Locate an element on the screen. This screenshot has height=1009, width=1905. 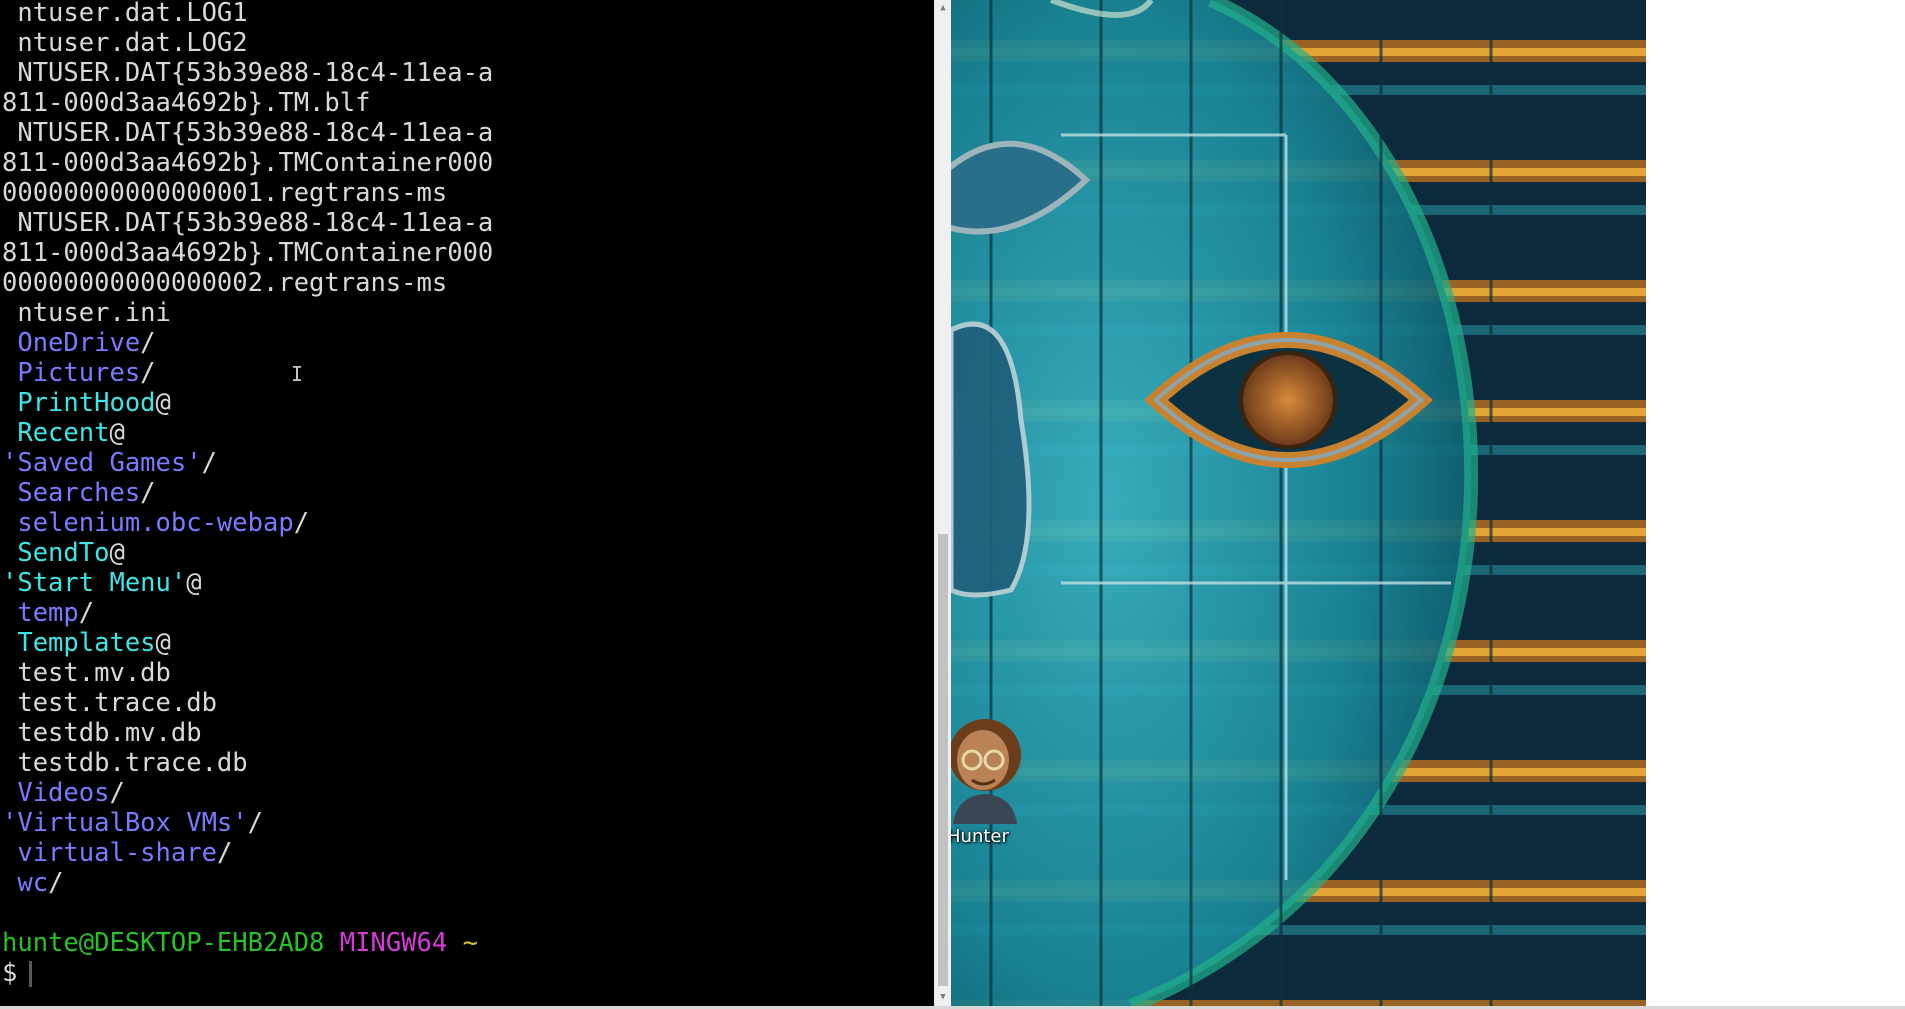
text-cursor-icon: I is located at coordinates (297, 374).